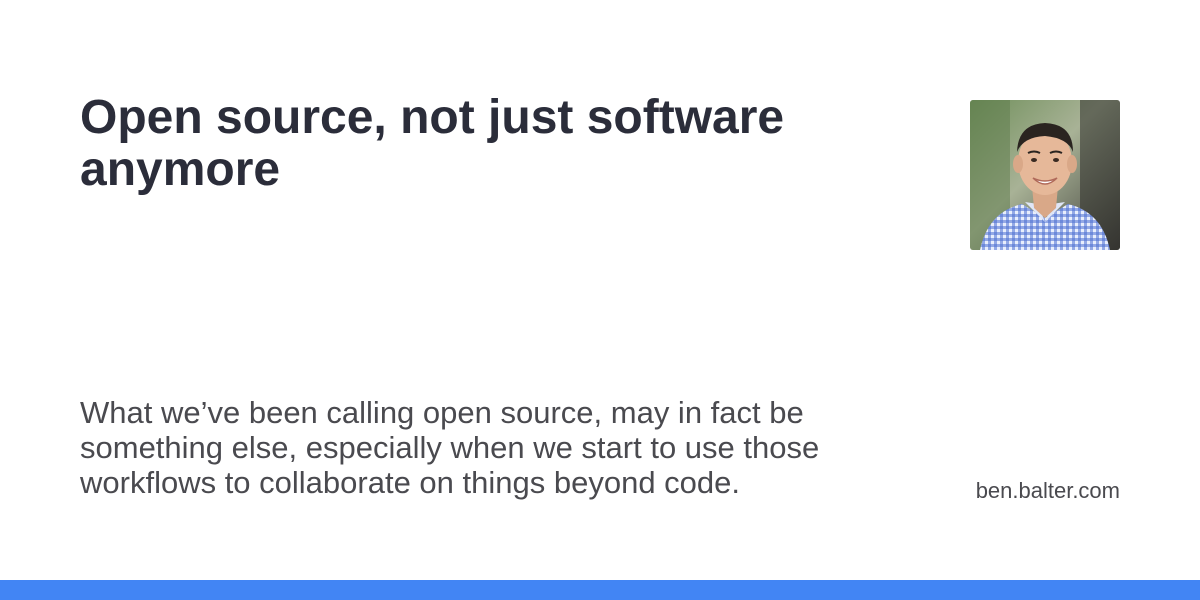 The width and height of the screenshot is (1200, 600). I want to click on page-title: Open source, not just software anymore, so click(432, 143).